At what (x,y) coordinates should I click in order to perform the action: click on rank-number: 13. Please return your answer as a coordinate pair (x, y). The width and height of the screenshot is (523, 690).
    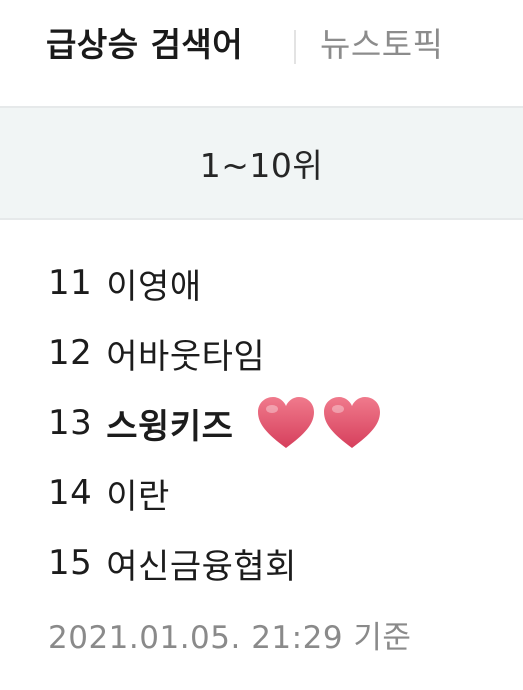
    Looking at the image, I should click on (70, 423).